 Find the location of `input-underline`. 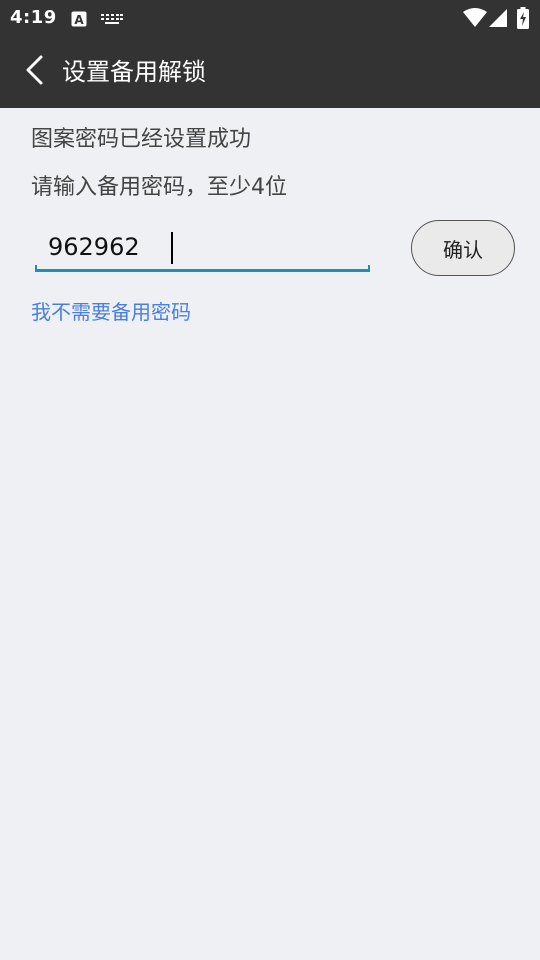

input-underline is located at coordinates (202, 268).